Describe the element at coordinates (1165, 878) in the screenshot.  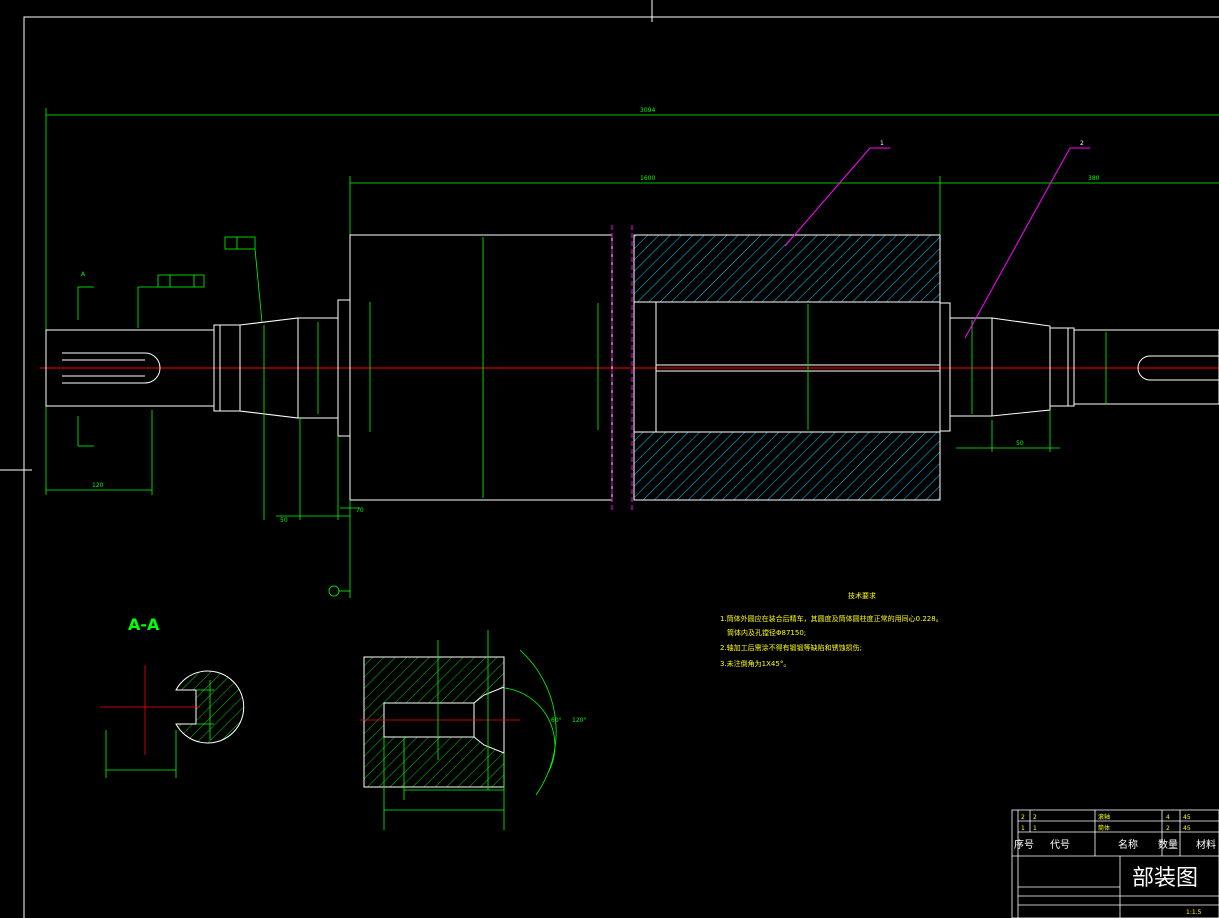
I see `drawing-title: 部装图` at that location.